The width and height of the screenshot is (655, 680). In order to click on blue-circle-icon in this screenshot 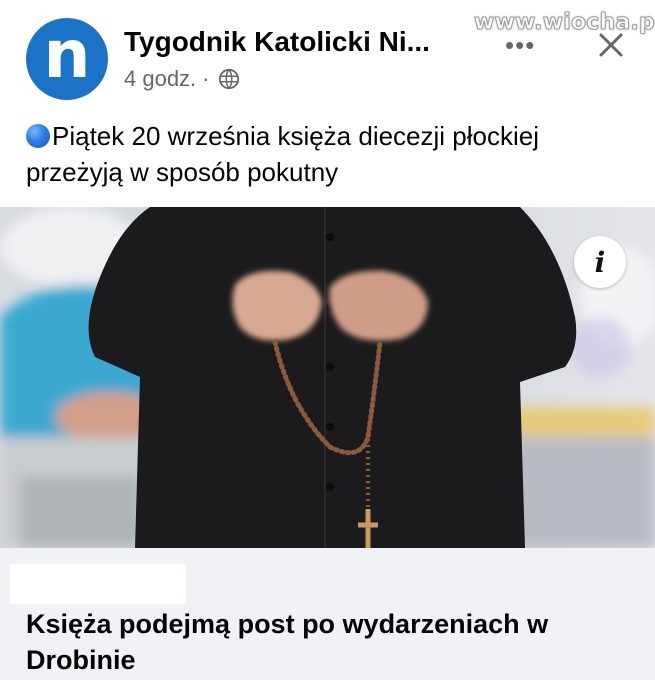, I will do `click(38, 136)`.